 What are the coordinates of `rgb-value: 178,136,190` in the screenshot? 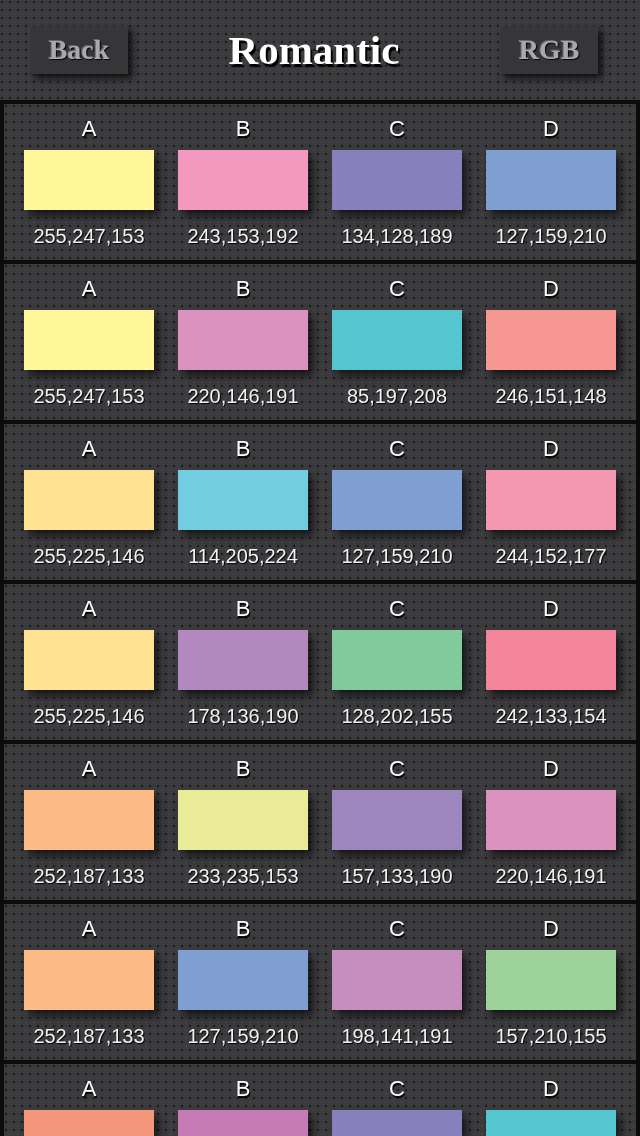 It's located at (243, 716).